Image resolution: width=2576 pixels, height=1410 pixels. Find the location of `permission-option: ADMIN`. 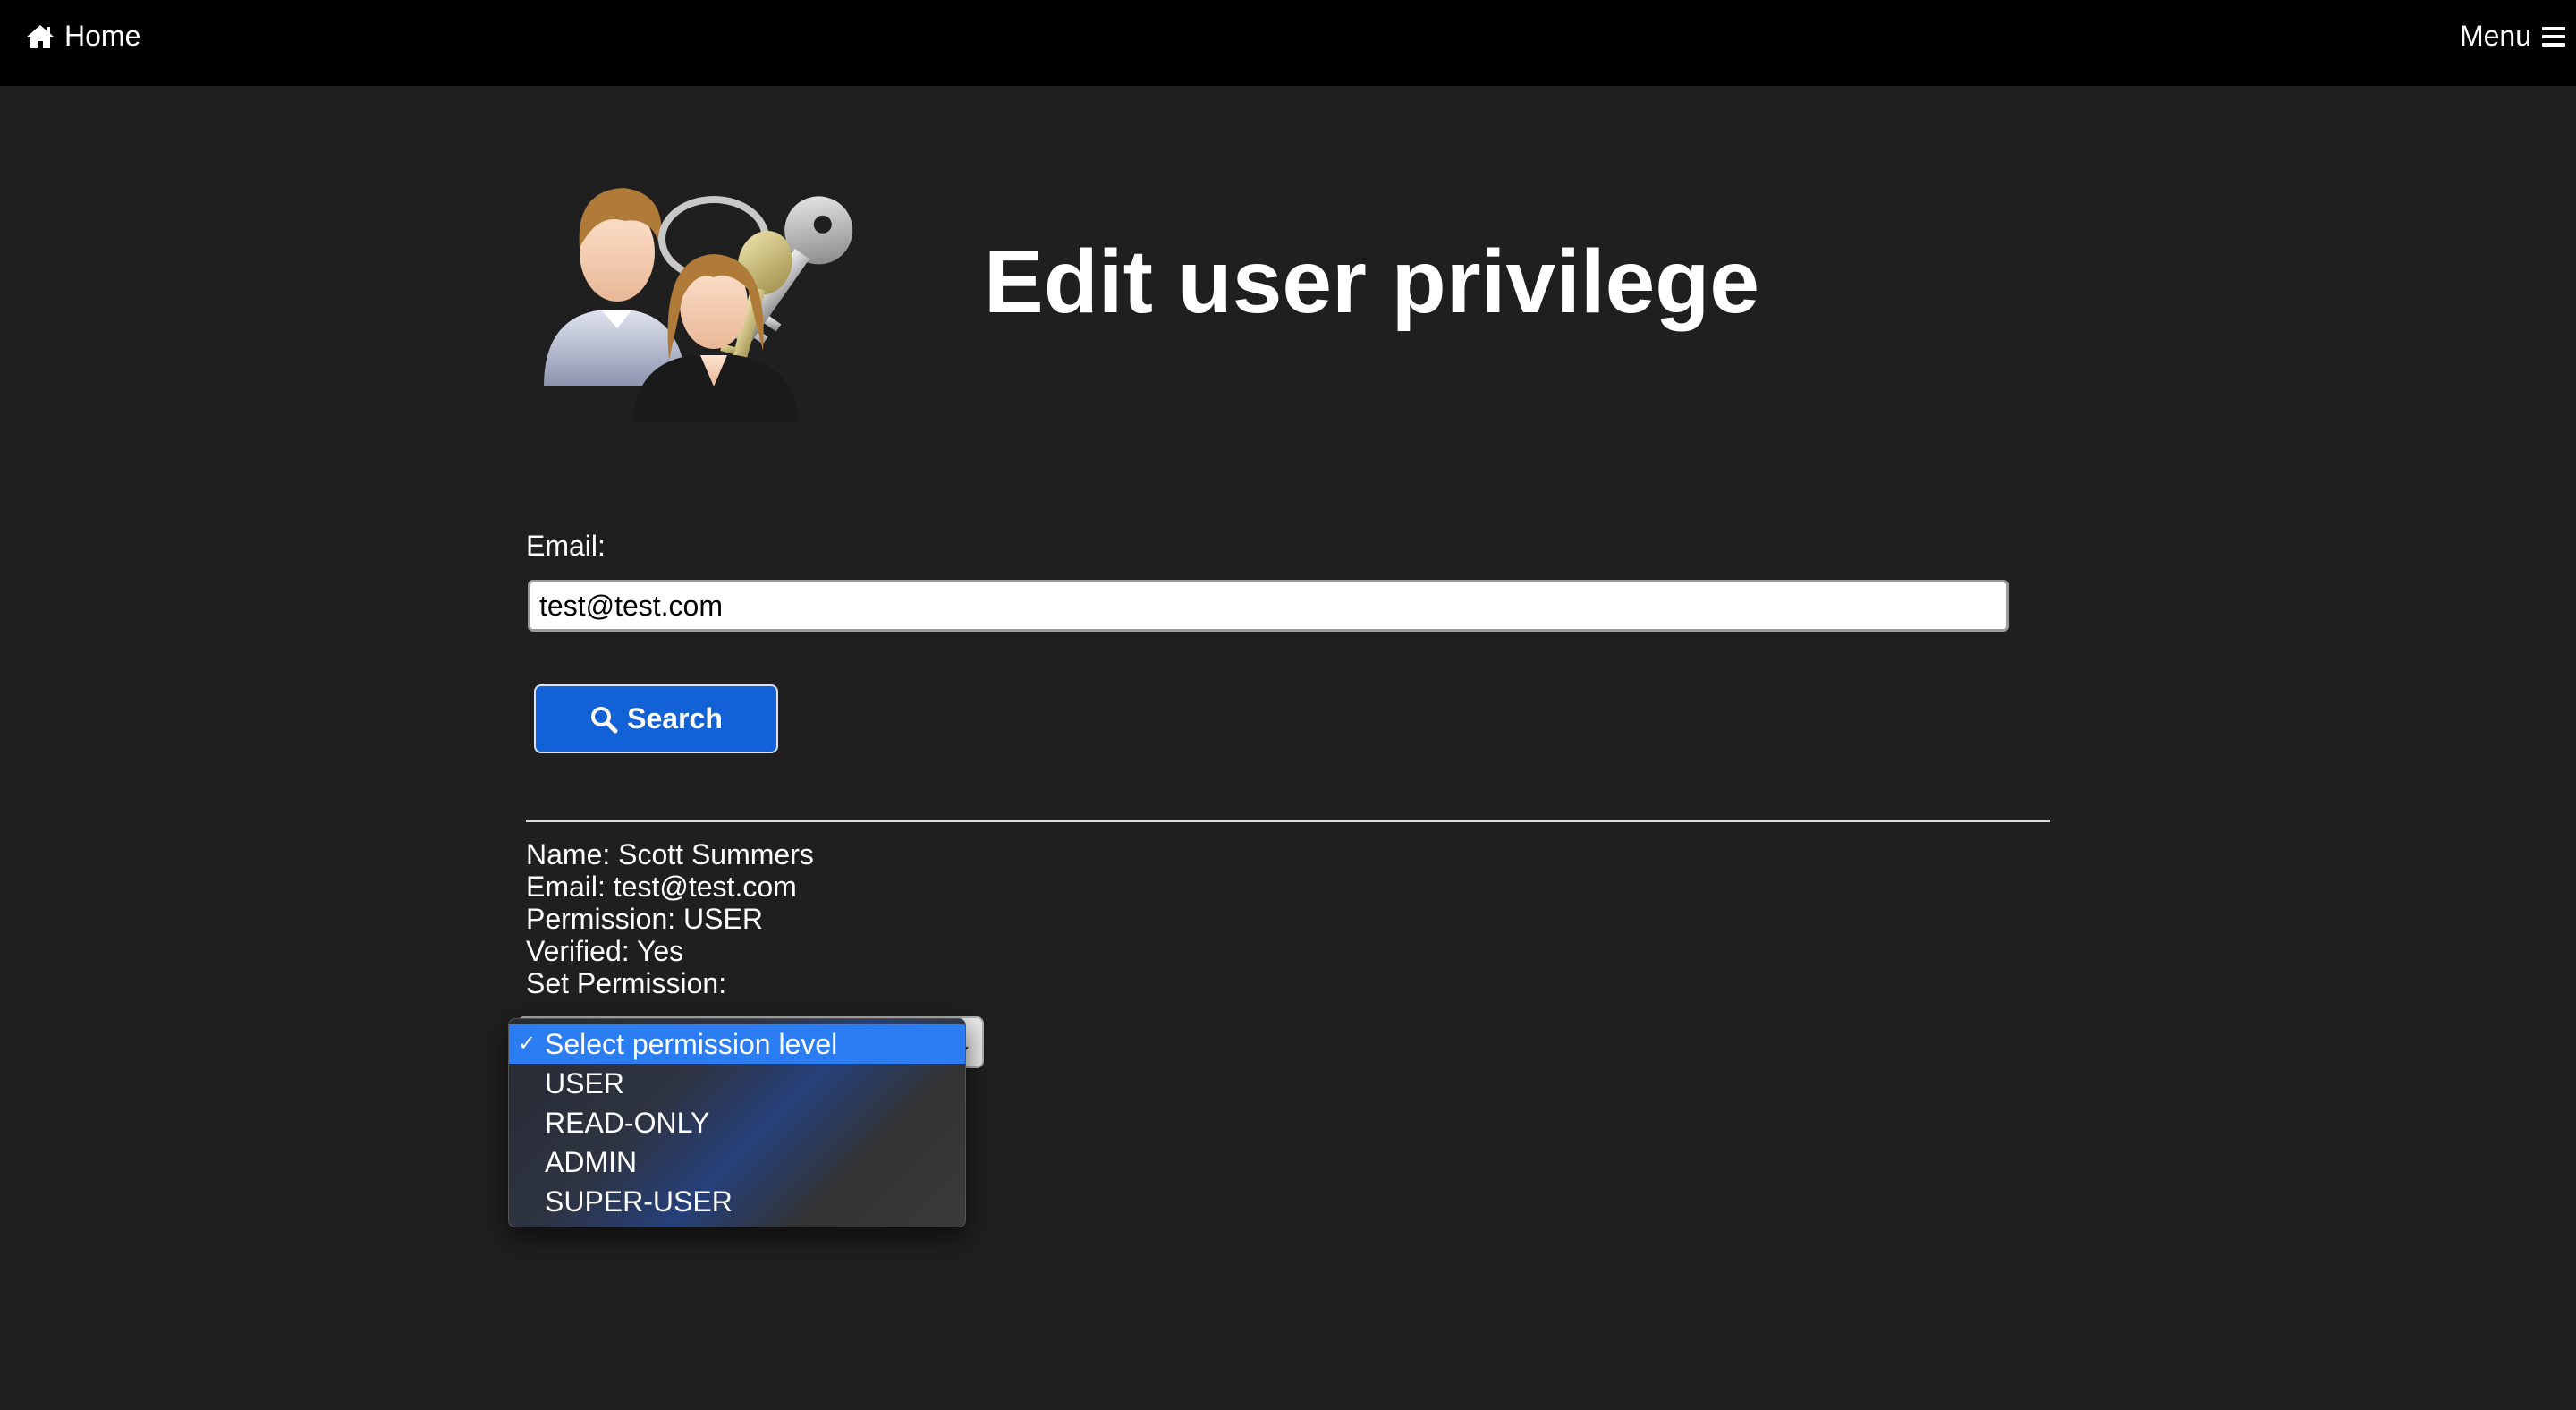

permission-option: ADMIN is located at coordinates (737, 1162).